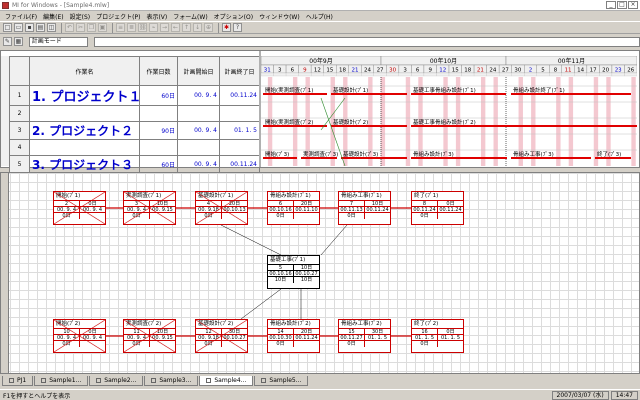  Describe the element at coordinates (58, 41) in the screenshot. I see `mode-select: 計画モード` at that location.